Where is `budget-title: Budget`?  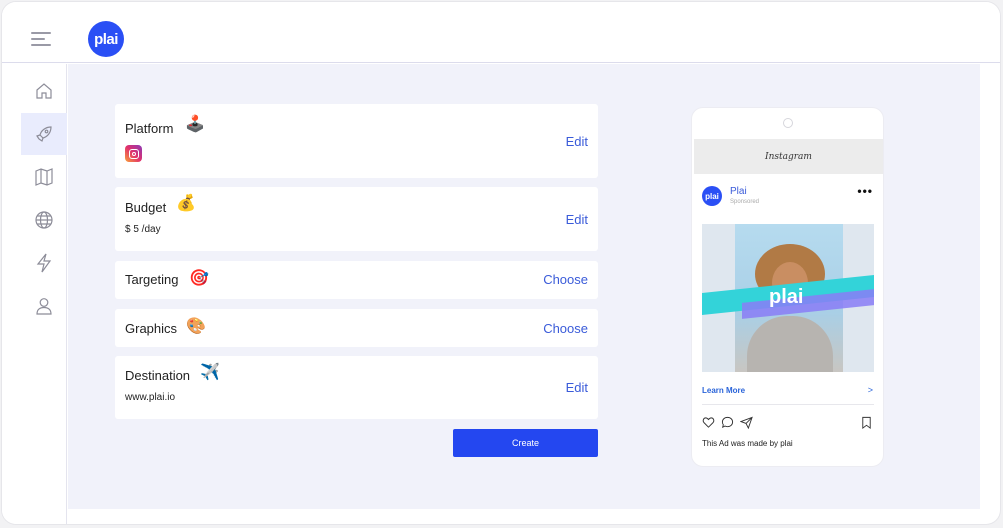 budget-title: Budget is located at coordinates (146, 207).